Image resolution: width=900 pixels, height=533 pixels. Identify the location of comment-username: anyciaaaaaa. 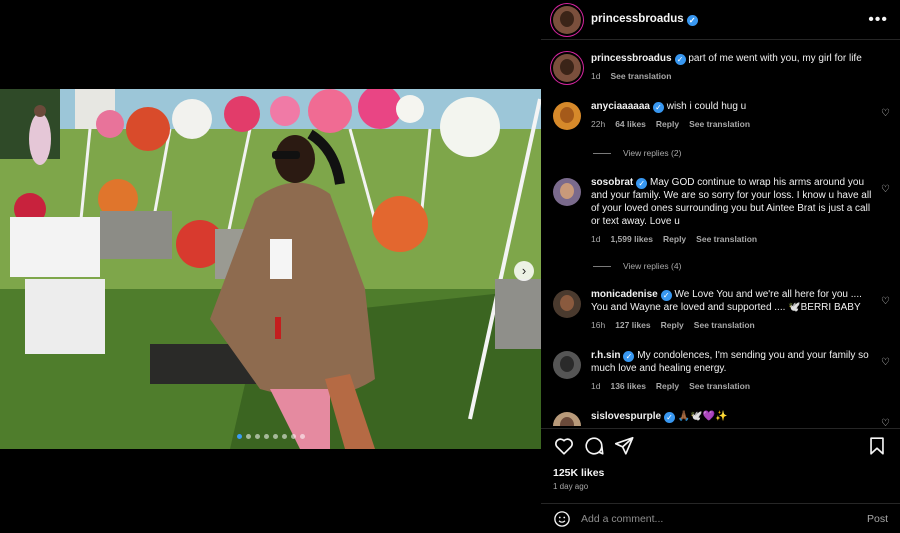
(620, 106).